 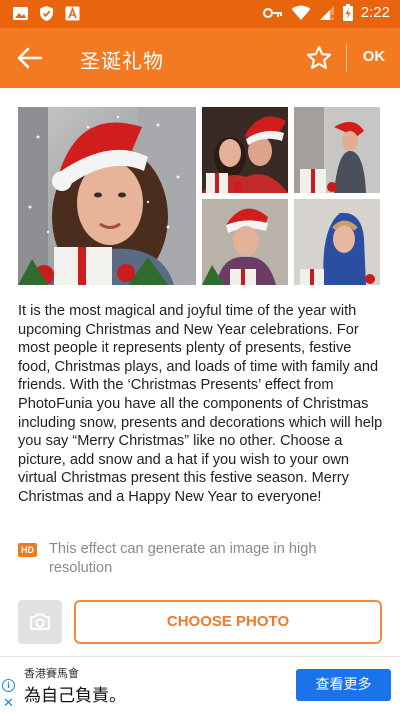 I want to click on wifi-icon, so click(x=301, y=12).